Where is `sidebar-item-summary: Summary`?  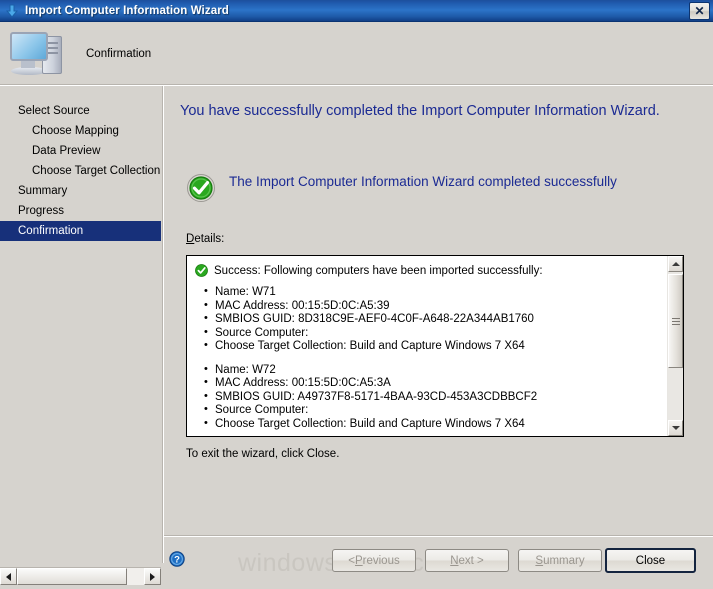 sidebar-item-summary: Summary is located at coordinates (80, 191).